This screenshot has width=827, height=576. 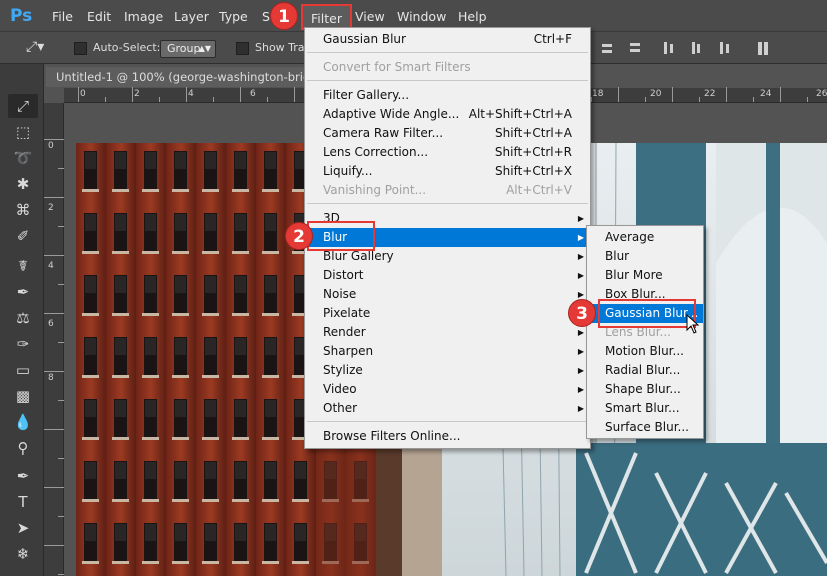 What do you see at coordinates (99, 17) in the screenshot?
I see `menu-edit: Edit` at bounding box center [99, 17].